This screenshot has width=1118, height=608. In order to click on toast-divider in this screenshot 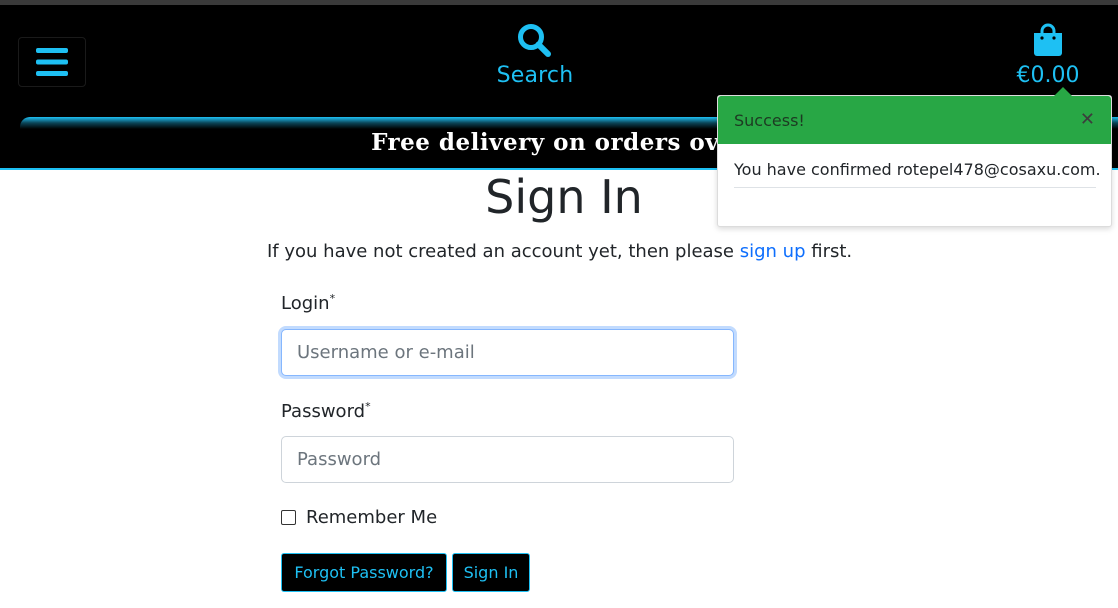, I will do `click(915, 187)`.